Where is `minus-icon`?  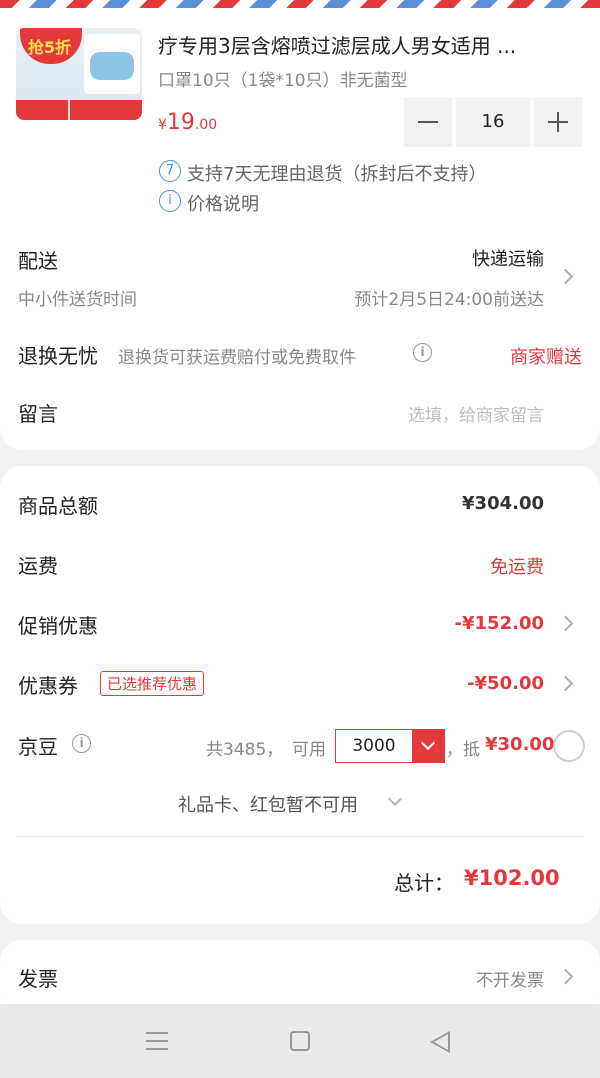
minus-icon is located at coordinates (428, 122).